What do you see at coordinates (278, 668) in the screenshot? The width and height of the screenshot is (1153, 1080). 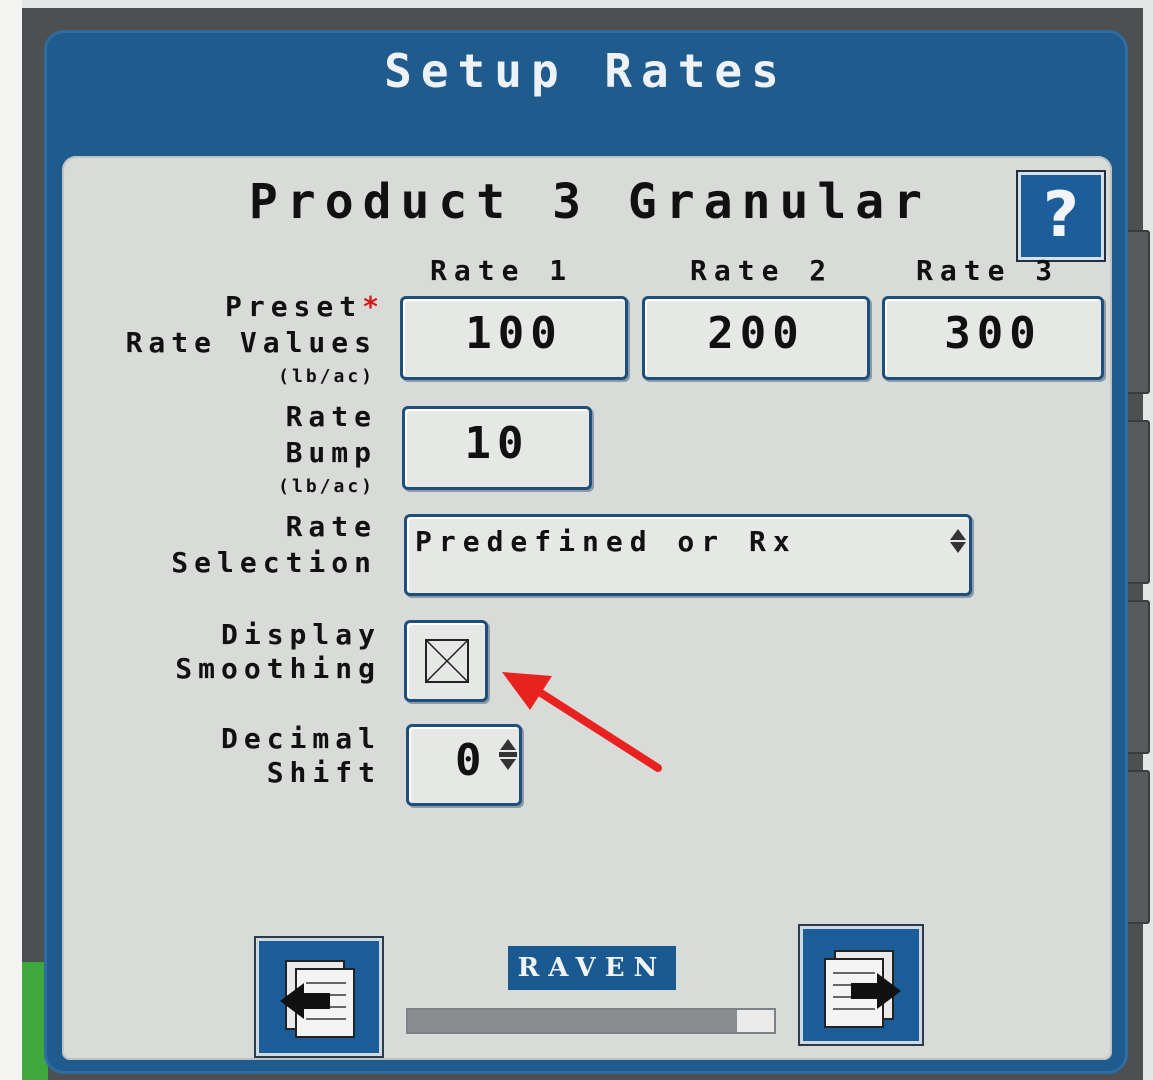 I see `display-smoothing-label-2: Smoothing` at bounding box center [278, 668].